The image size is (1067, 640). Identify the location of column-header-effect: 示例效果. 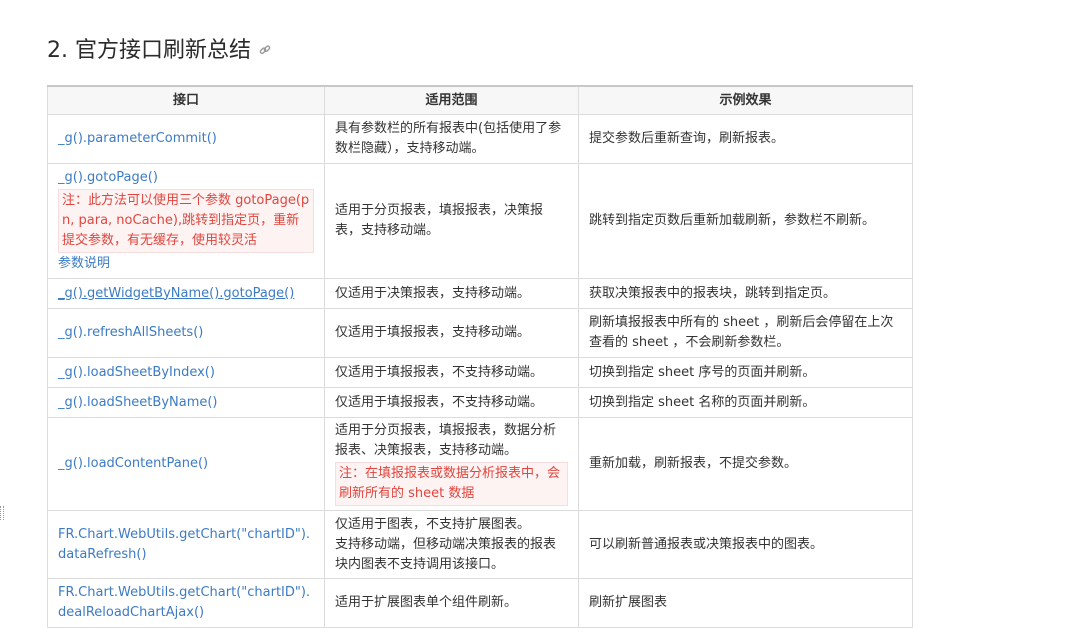
(745, 100).